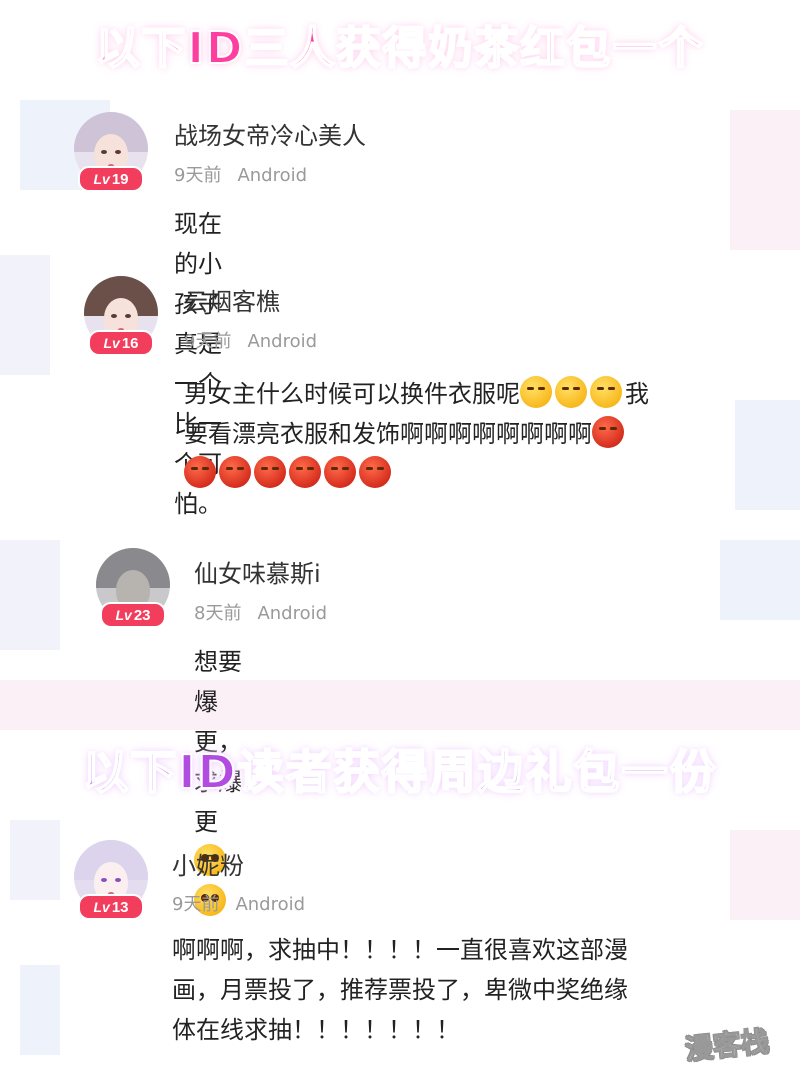 The image size is (800, 1079). Describe the element at coordinates (133, 615) in the screenshot. I see `level-badge: Lv 23` at that location.